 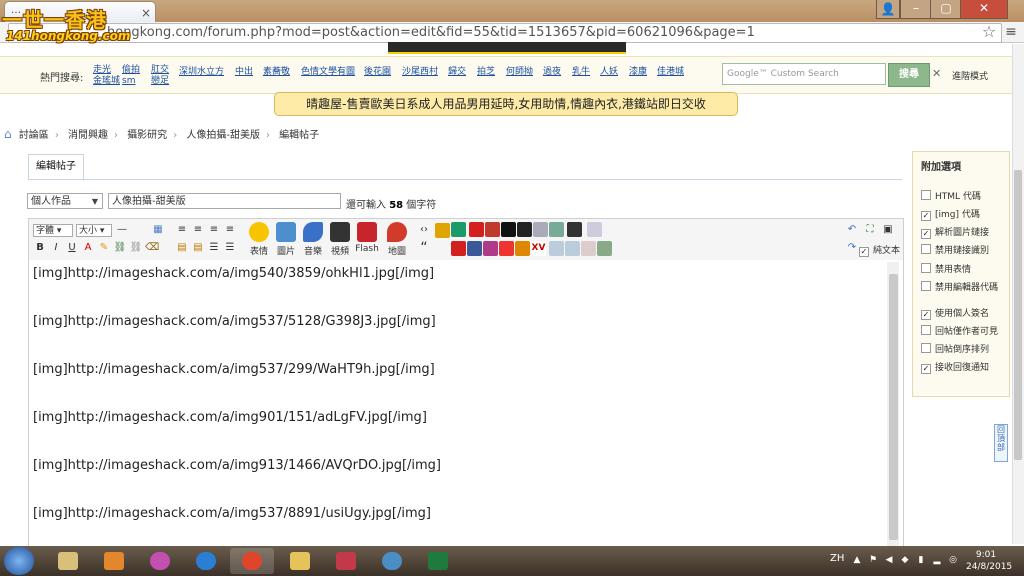 What do you see at coordinates (131, 70) in the screenshot?
I see `hot-search-link: 偷拍` at bounding box center [131, 70].